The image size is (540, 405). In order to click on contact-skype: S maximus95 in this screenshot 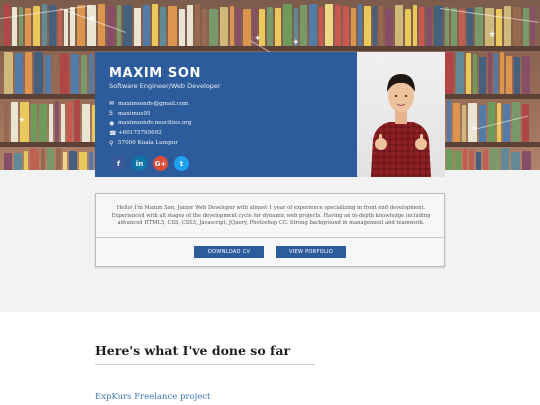, I will do `click(150, 114)`.